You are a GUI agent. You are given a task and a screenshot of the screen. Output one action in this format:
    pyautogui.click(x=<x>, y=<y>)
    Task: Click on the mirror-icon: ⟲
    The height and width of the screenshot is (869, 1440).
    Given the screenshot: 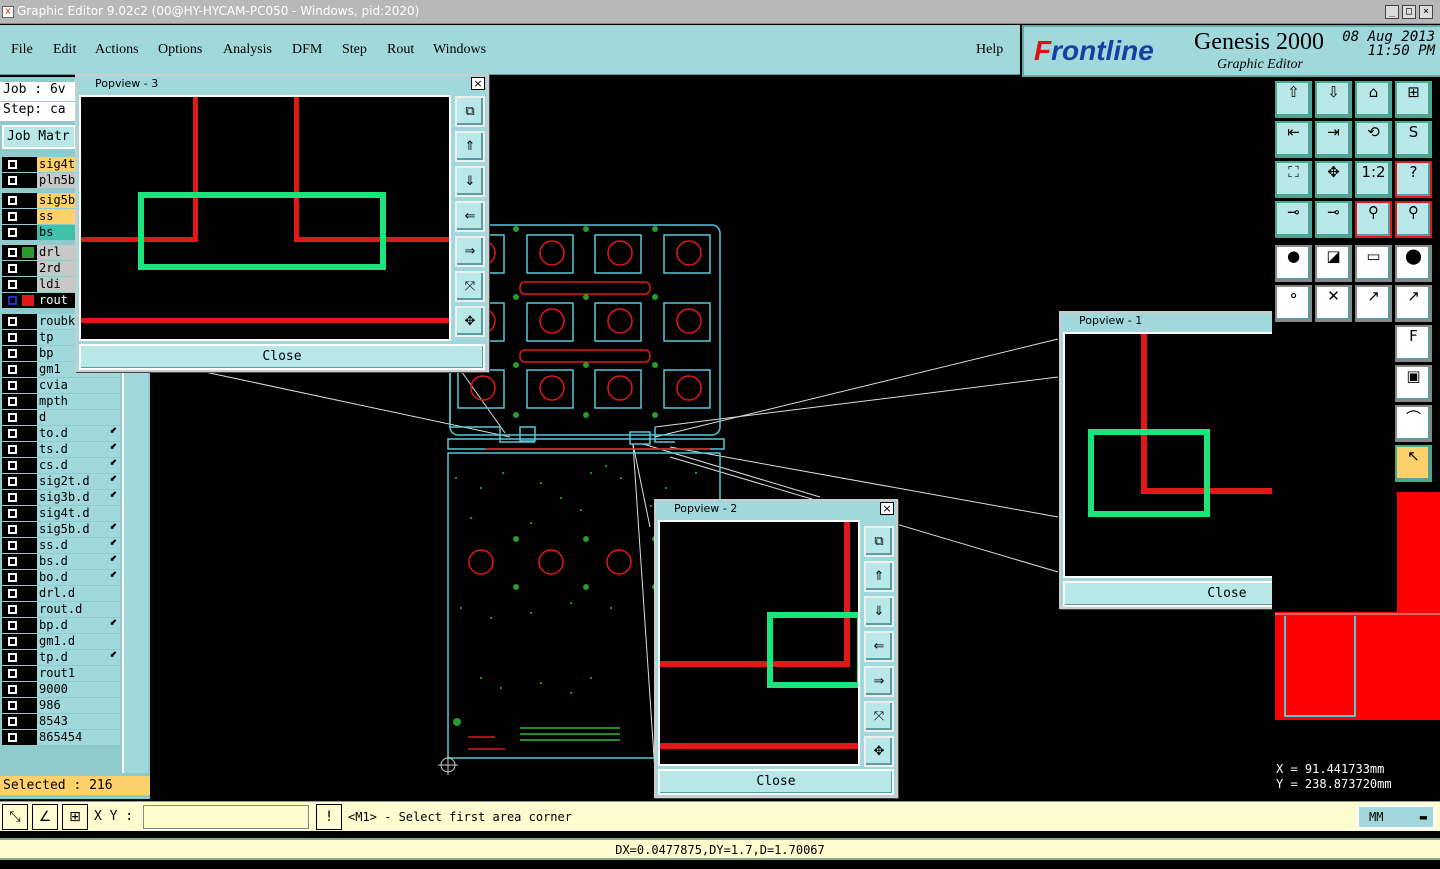 What is the action you would take?
    pyautogui.click(x=1373, y=139)
    